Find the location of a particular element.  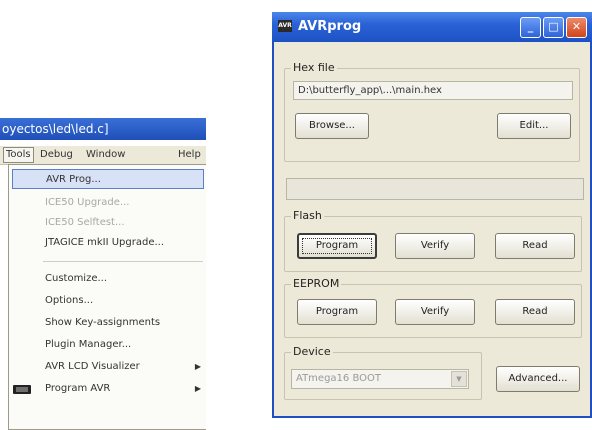

menu-item-label: Program AVR is located at coordinates (78, 388).